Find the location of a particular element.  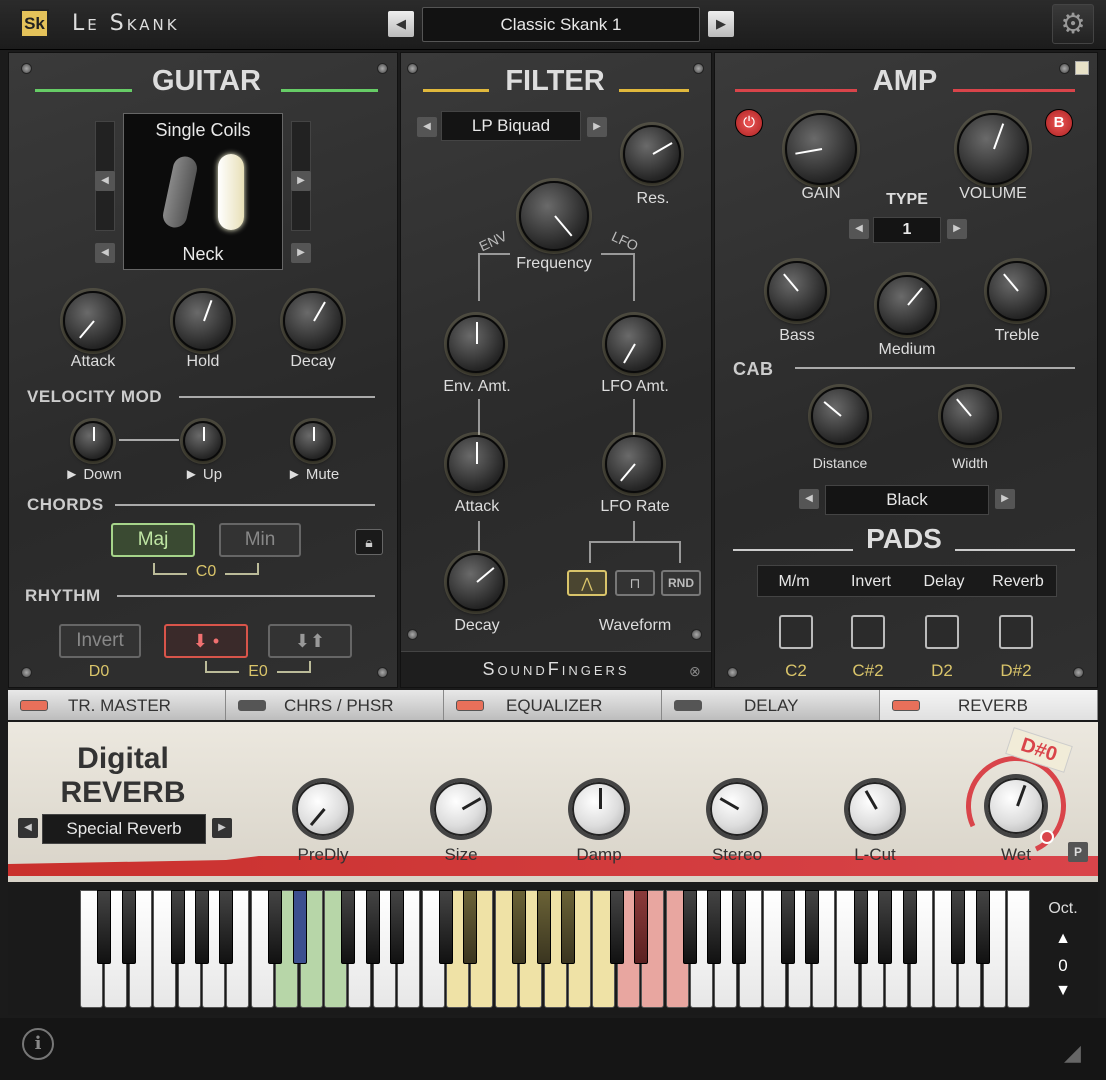

waveform-triangle-button: ⋀ is located at coordinates (587, 583).